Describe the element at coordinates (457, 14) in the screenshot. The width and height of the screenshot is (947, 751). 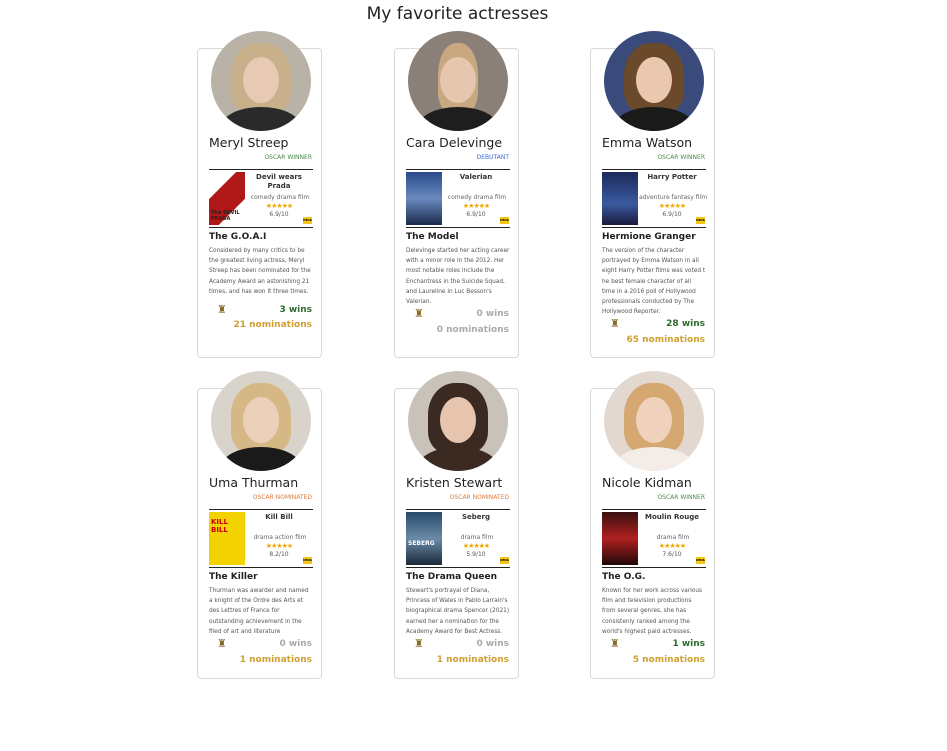
I see `page-title: My favorite actresses` at that location.